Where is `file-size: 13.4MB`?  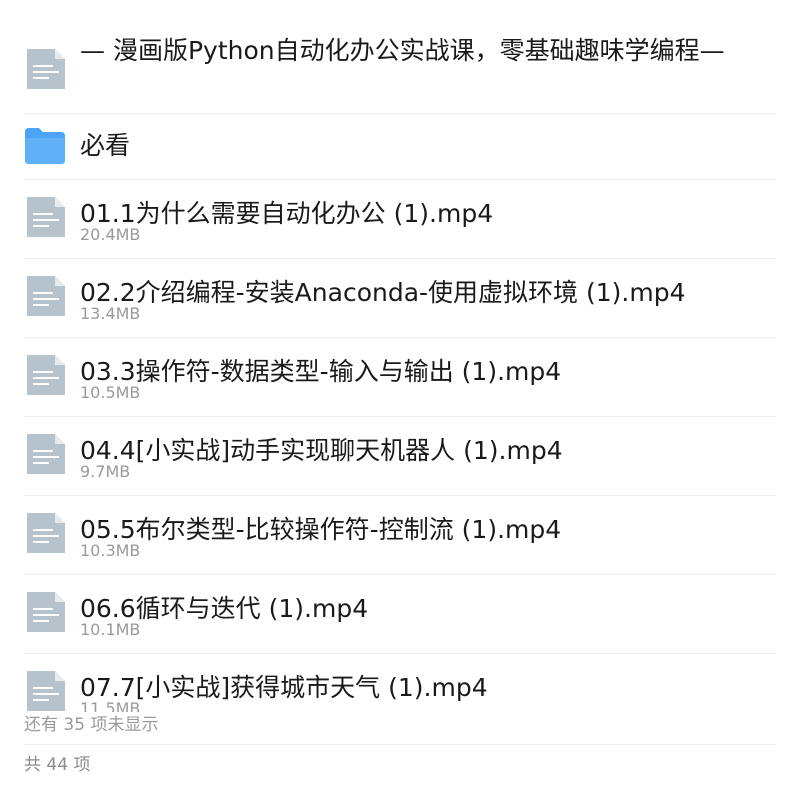 file-size: 13.4MB is located at coordinates (110, 313).